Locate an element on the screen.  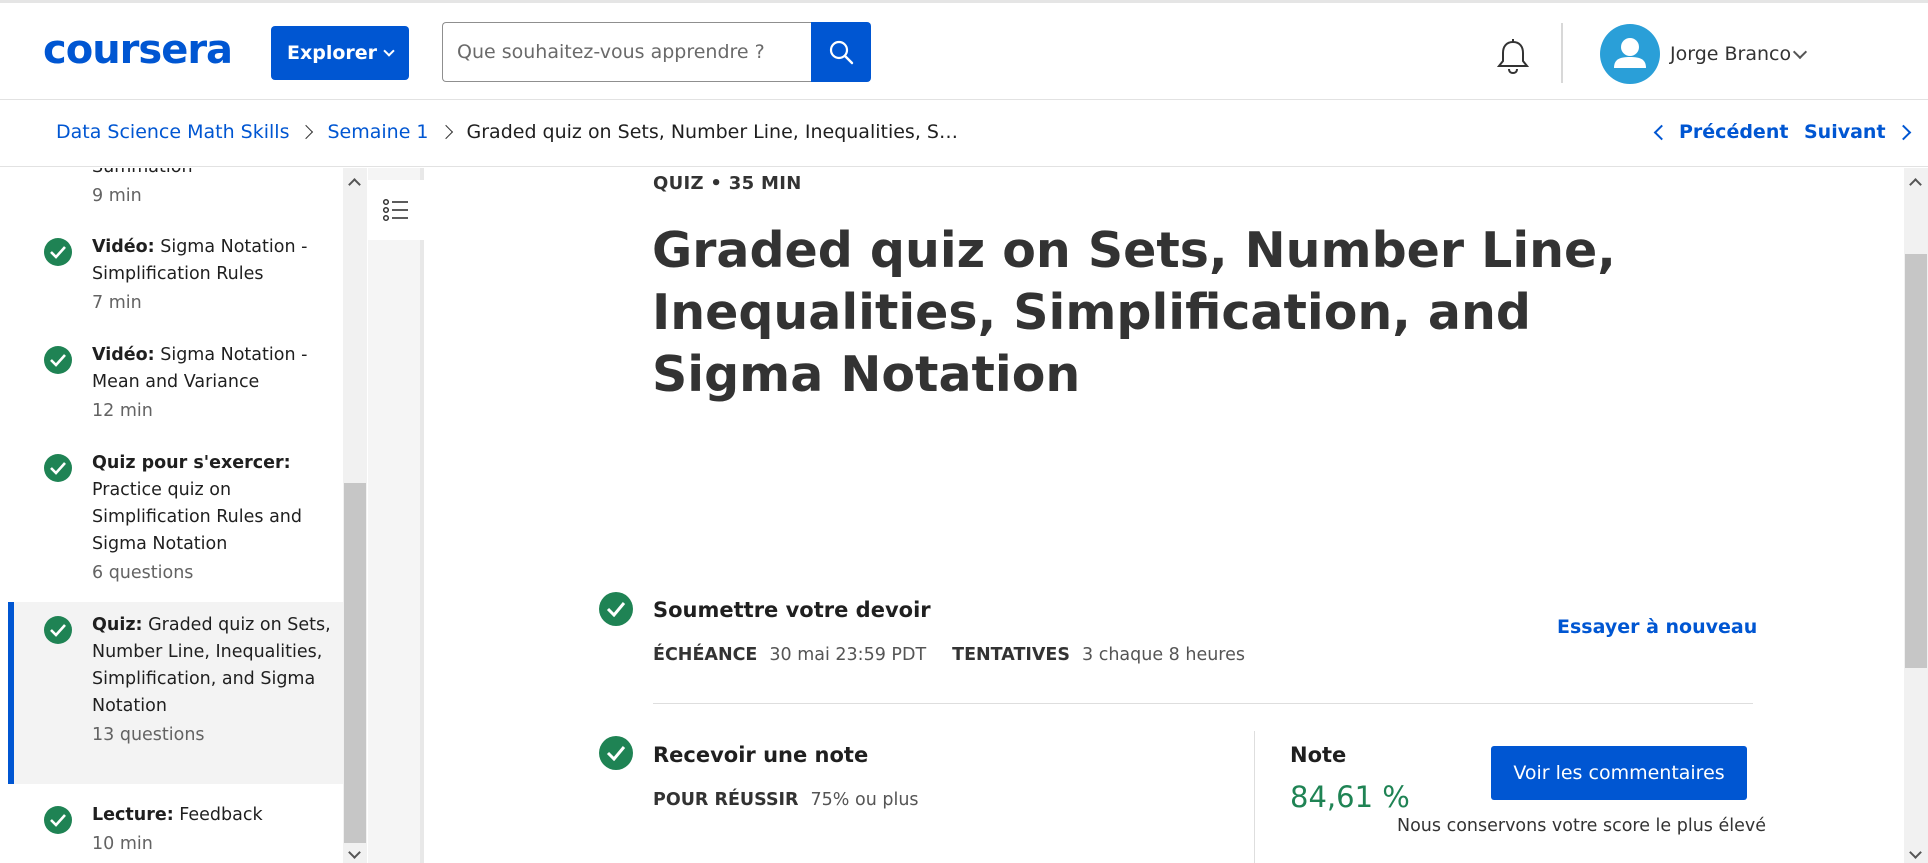
previous-button: Précédent is located at coordinates (1721, 132).